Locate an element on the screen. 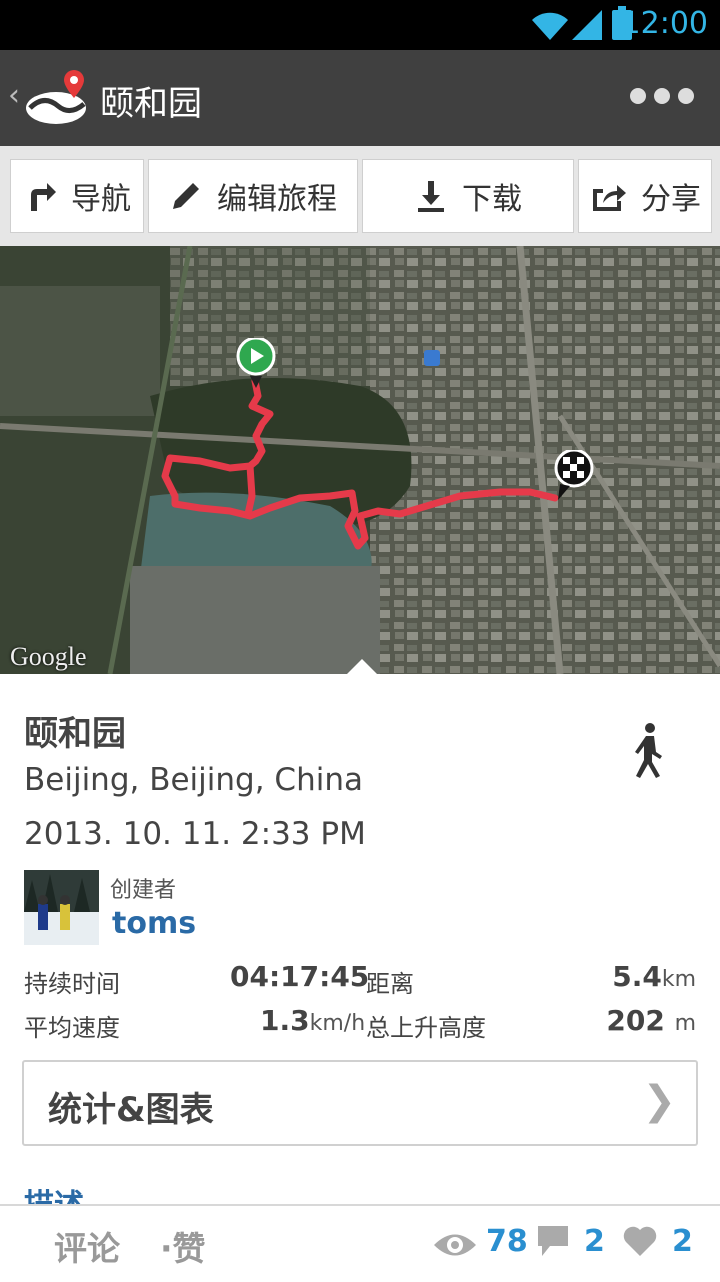 Image resolution: width=720 pixels, height=1282 pixels. route-location: Beijing, Beijing, China is located at coordinates (193, 780).